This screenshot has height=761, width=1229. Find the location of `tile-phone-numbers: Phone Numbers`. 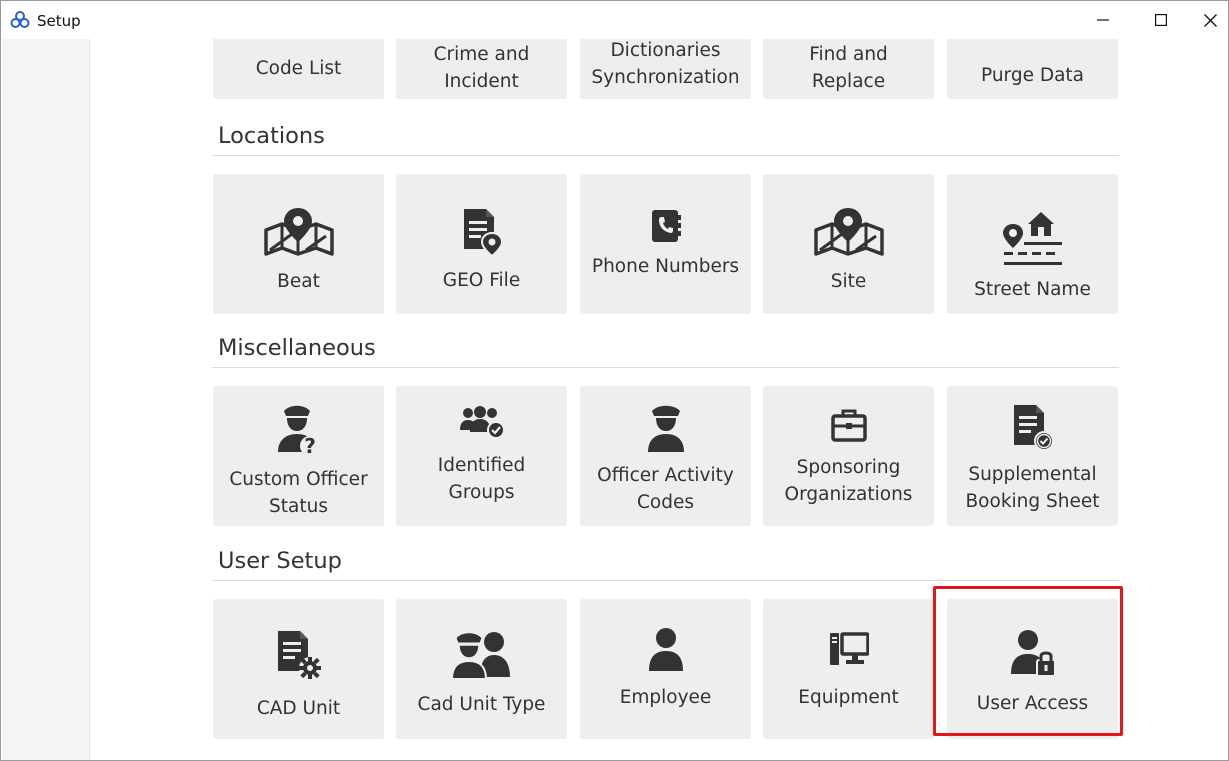

tile-phone-numbers: Phone Numbers is located at coordinates (665, 244).